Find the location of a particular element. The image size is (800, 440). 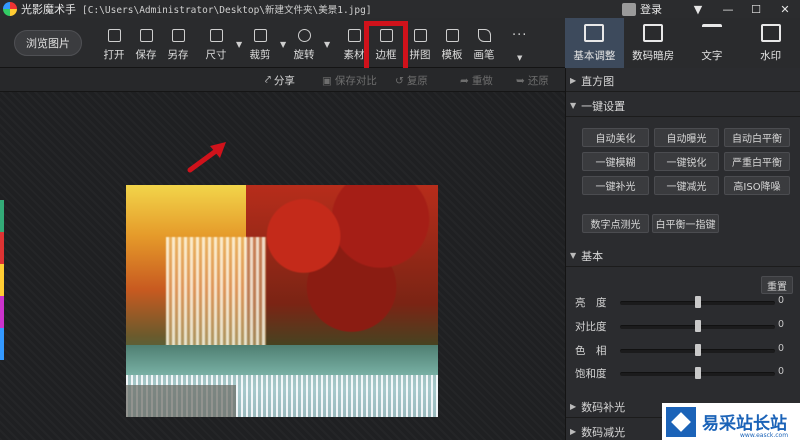

basic-section: ▼ 基本 is located at coordinates (683, 256).